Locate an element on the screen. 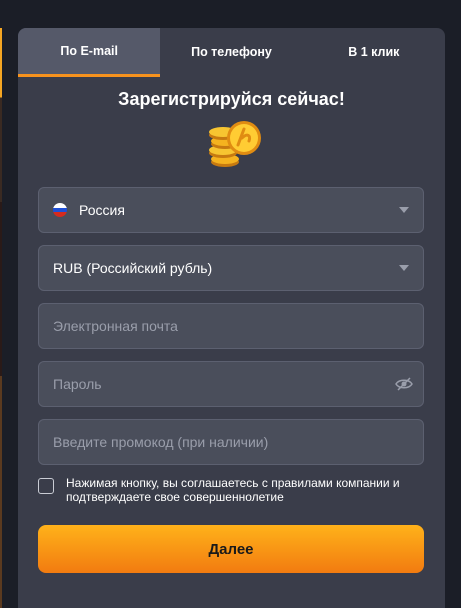 The height and width of the screenshot is (608, 461). currency-value: RUB (Российский рубль) is located at coordinates (133, 268).